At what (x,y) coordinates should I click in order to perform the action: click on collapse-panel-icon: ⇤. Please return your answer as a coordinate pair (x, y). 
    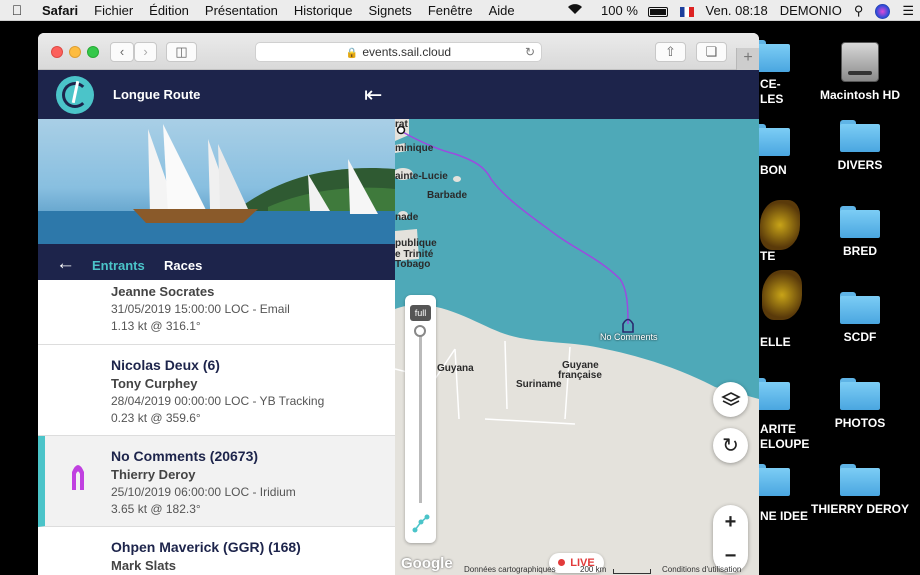
    Looking at the image, I should click on (373, 95).